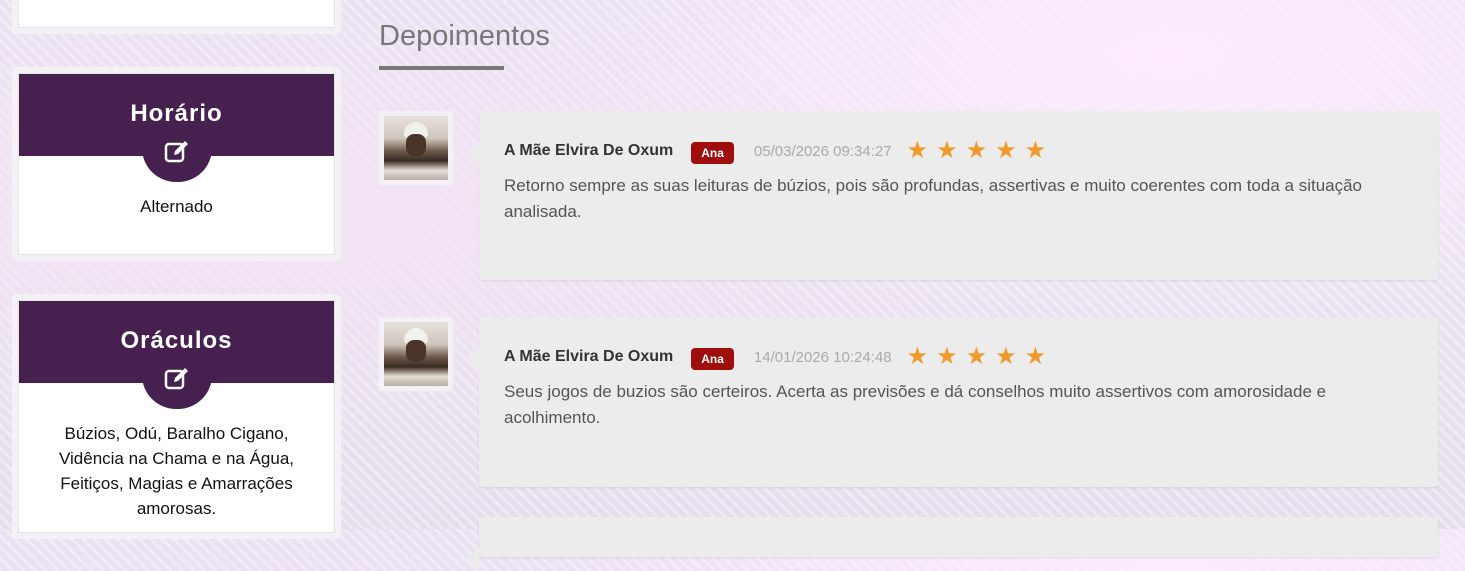 This screenshot has height=571, width=1465. I want to click on horario-header: Horário, so click(176, 128).